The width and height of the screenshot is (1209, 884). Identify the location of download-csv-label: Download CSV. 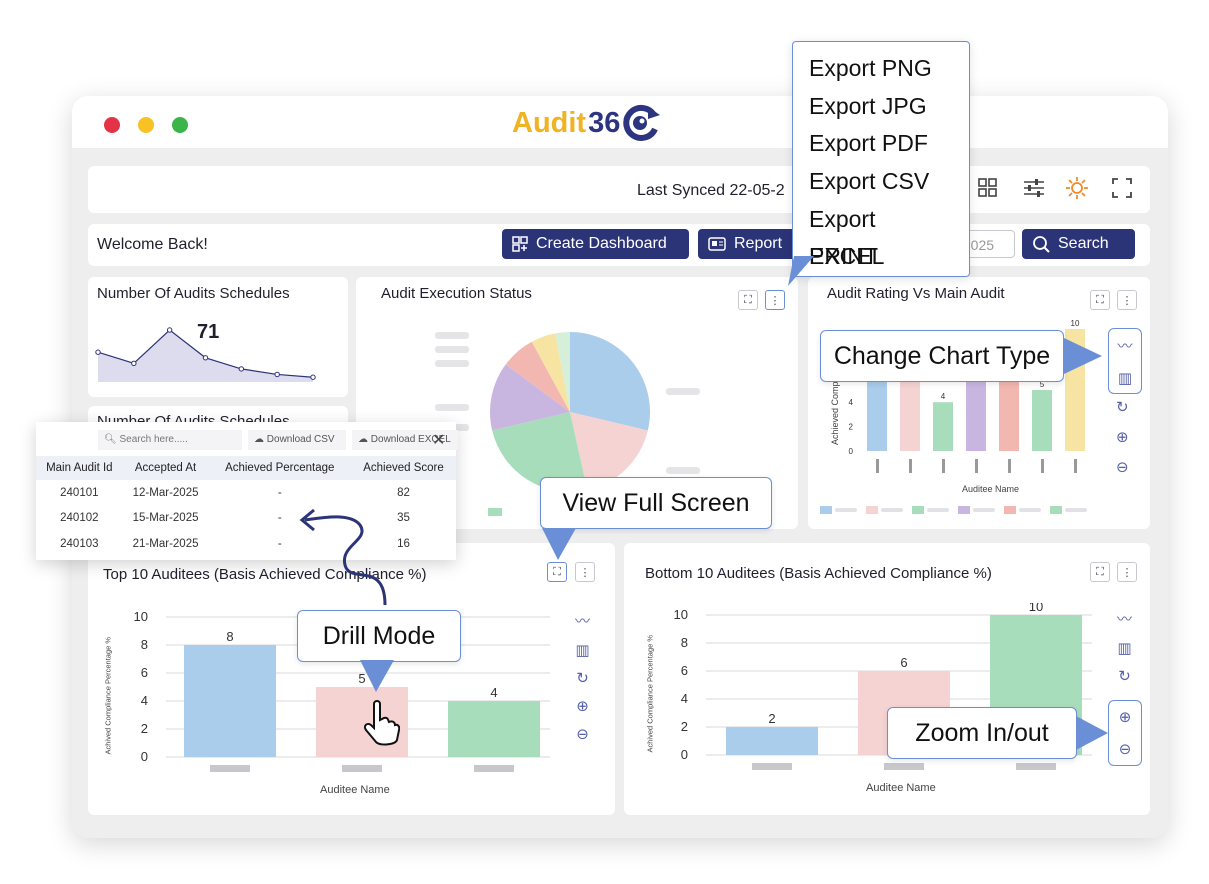
(300, 439).